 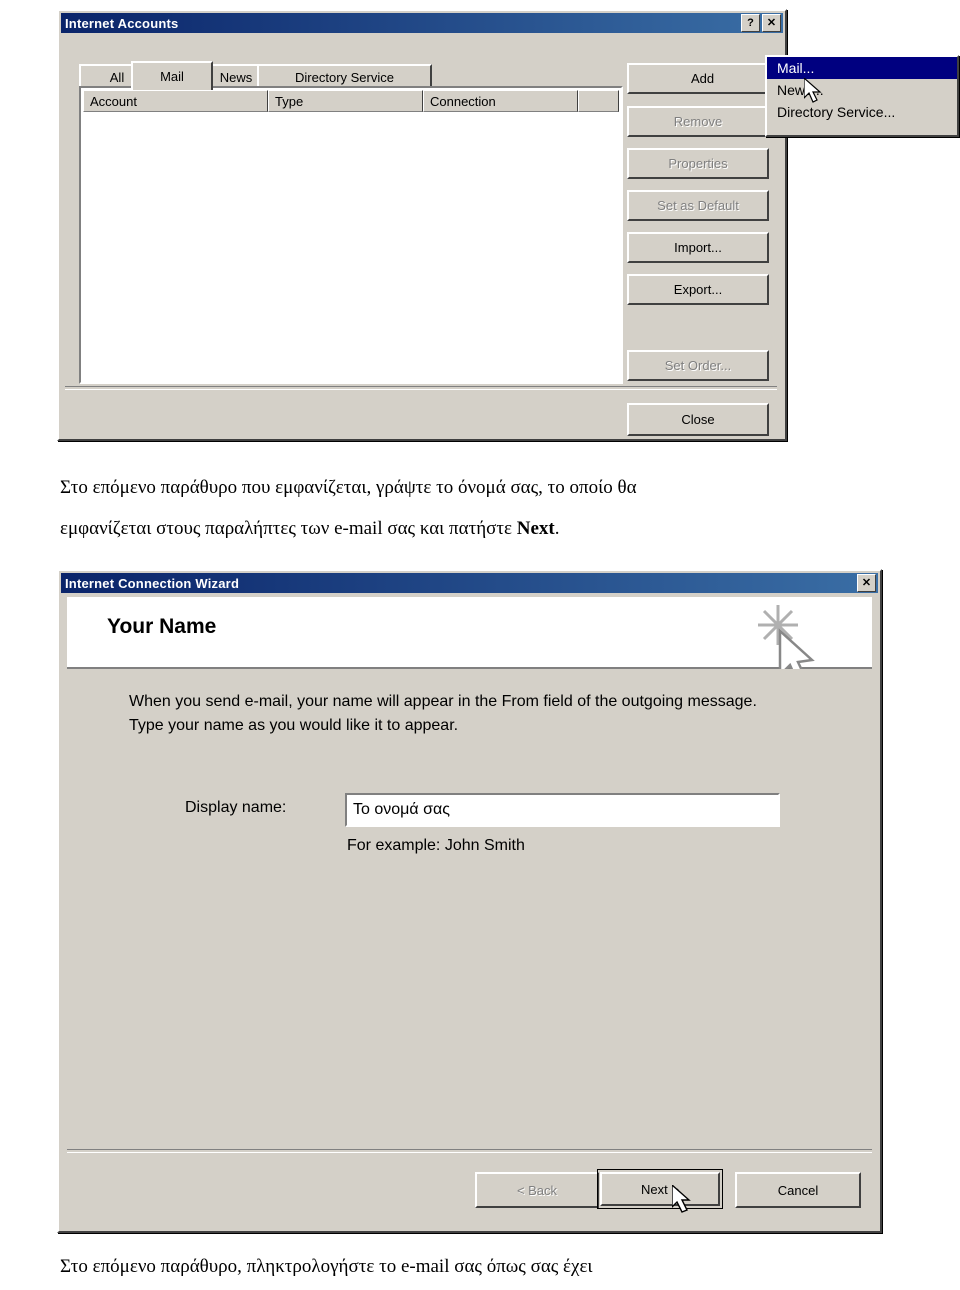 What do you see at coordinates (698, 163) in the screenshot?
I see `properties-button: Properties` at bounding box center [698, 163].